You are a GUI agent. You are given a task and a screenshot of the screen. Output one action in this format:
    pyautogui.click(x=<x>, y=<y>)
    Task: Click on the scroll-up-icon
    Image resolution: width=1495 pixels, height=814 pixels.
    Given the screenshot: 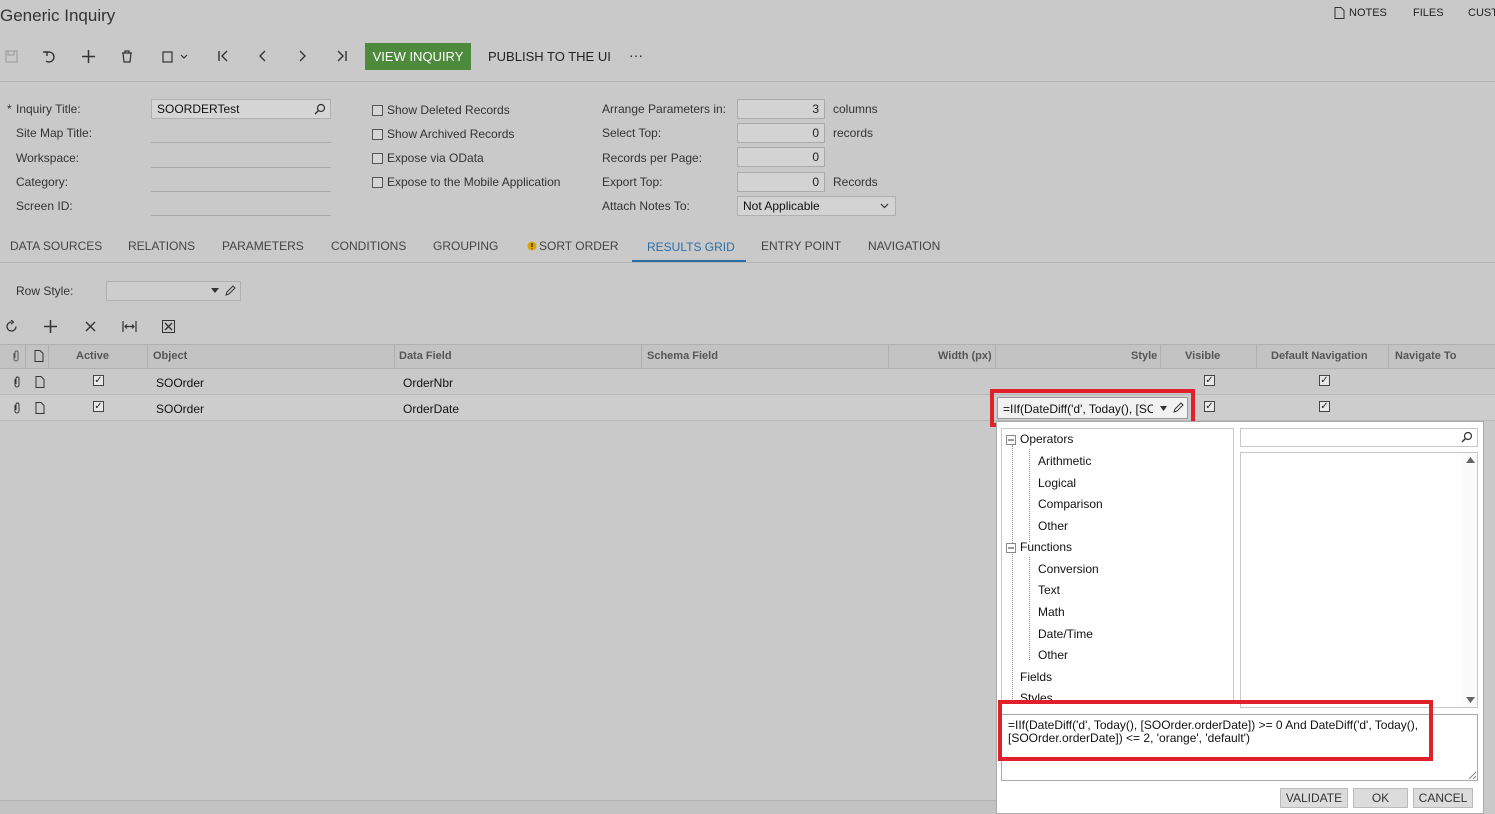 What is the action you would take?
    pyautogui.click(x=1470, y=460)
    